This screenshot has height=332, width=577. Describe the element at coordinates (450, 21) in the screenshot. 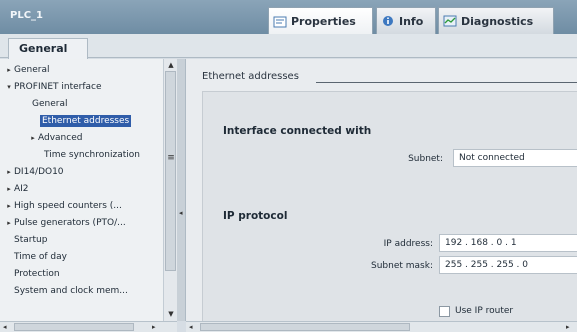

I see `diagnostics-icon` at that location.